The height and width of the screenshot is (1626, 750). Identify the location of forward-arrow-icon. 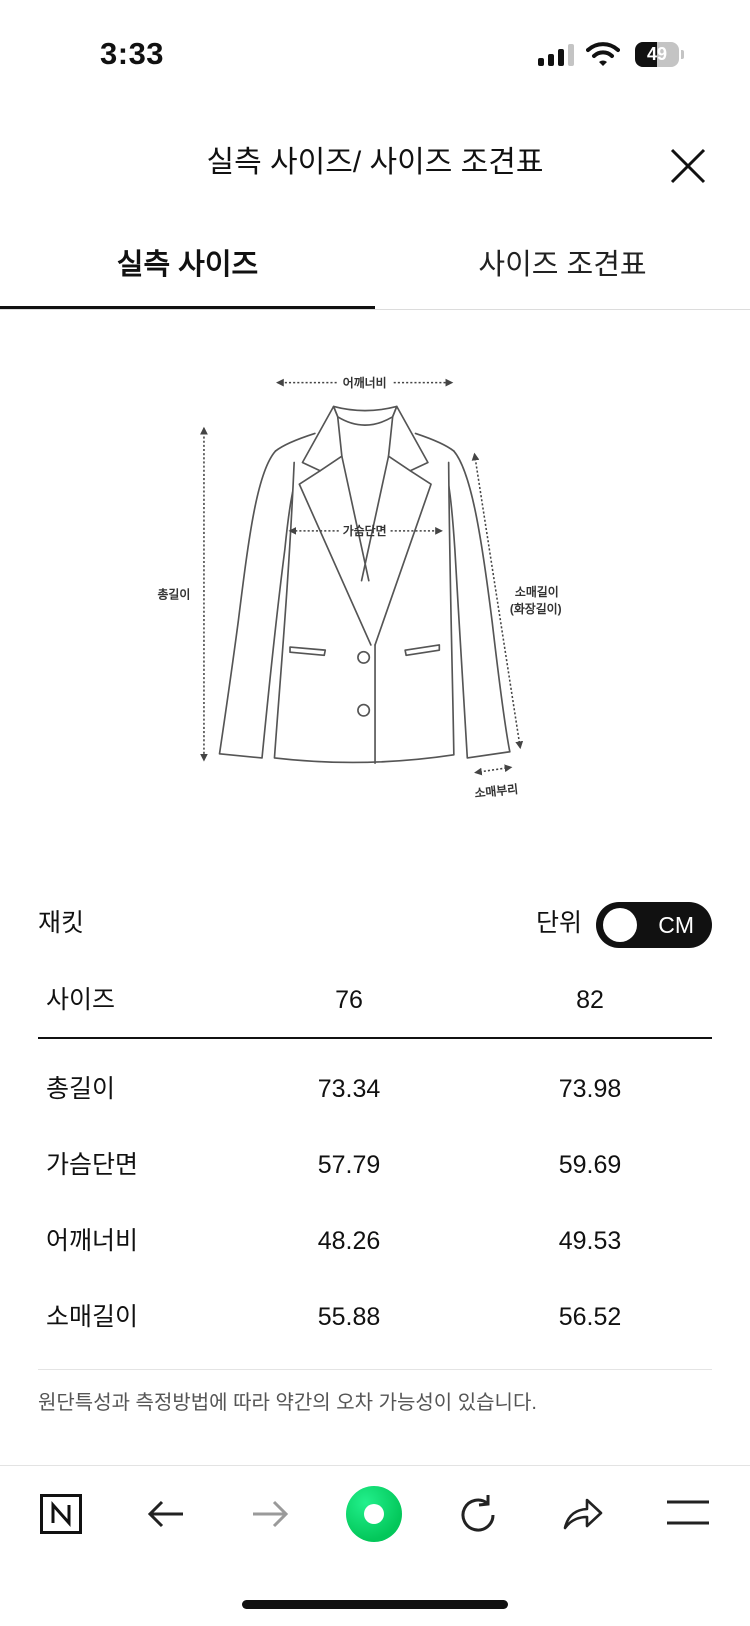
(270, 1514).